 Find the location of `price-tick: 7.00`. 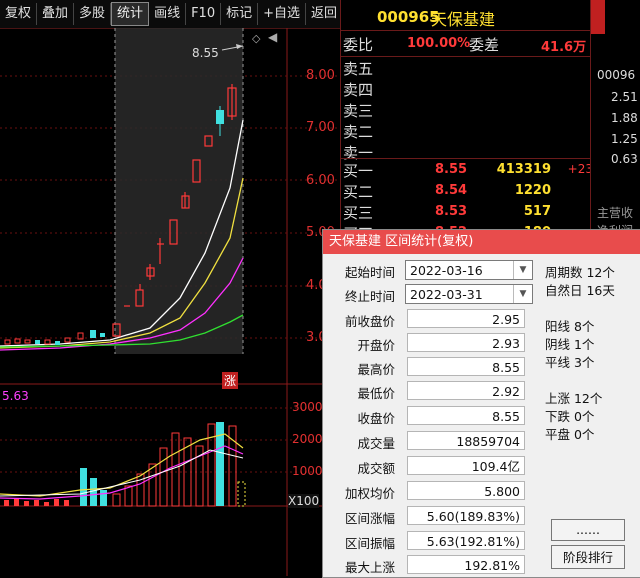

price-tick: 7.00 is located at coordinates (320, 127).